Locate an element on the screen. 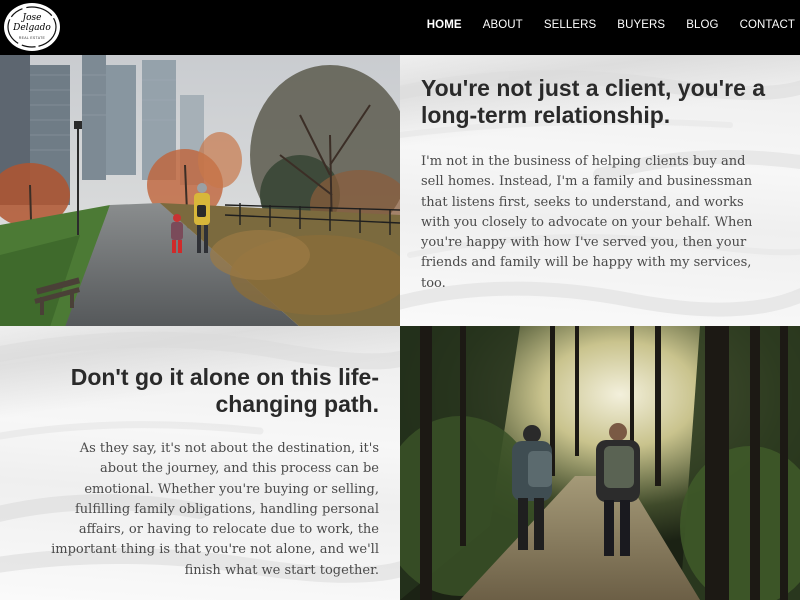 This screenshot has height=600, width=800. main-nav: HOME ABOUT SELLERS BUYERS BLOG CONTACT is located at coordinates (611, 25).